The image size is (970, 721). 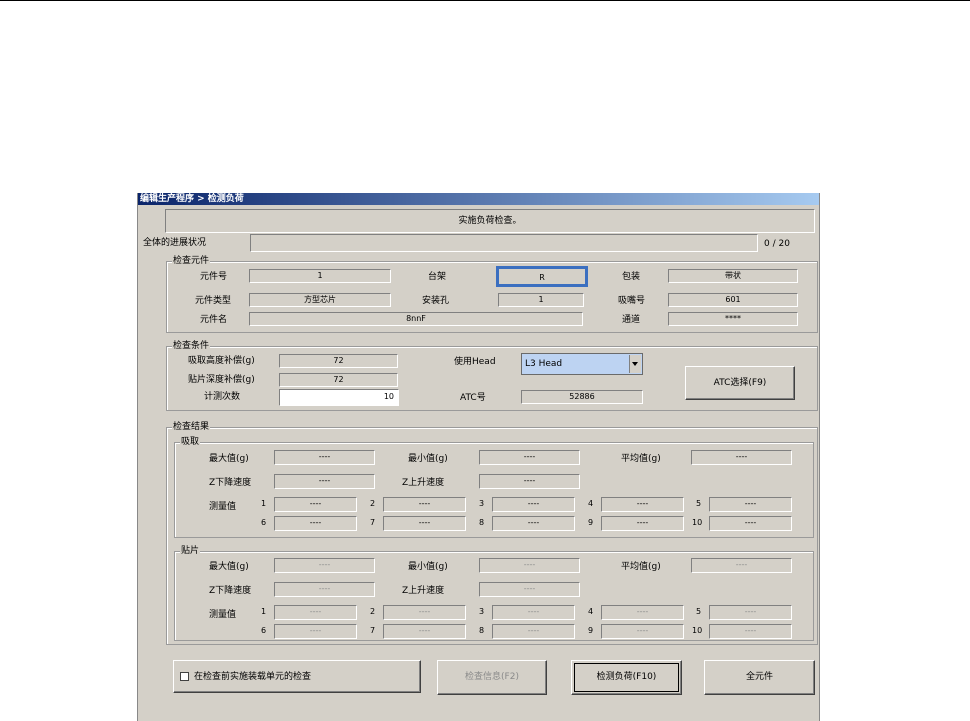 I want to click on package-field: 带状, so click(x=733, y=276).